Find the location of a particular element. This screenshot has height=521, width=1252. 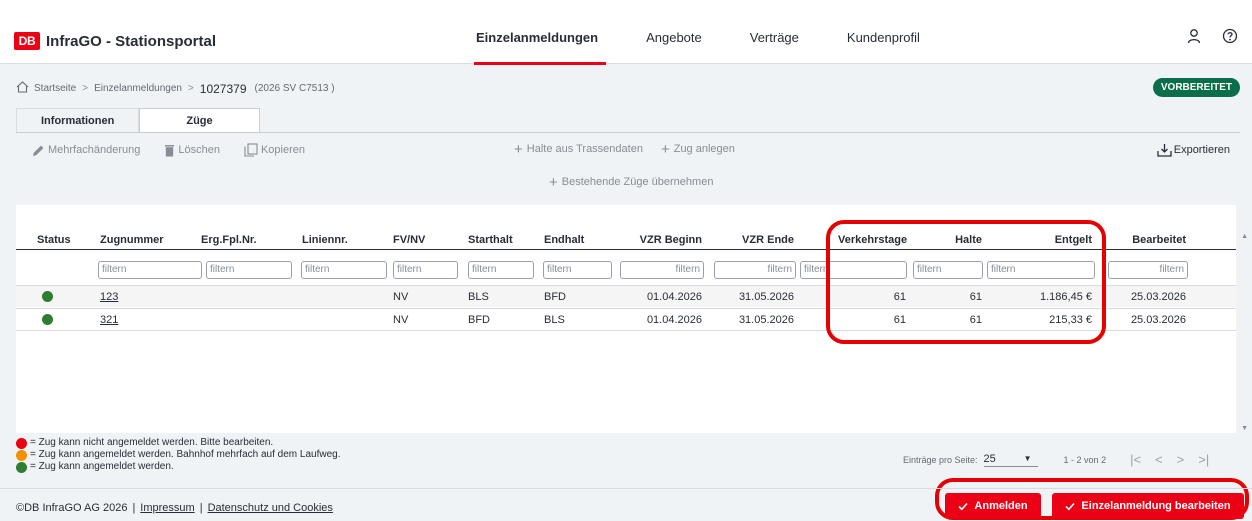

col-vzr-ende: VZR Ende is located at coordinates (758, 240).